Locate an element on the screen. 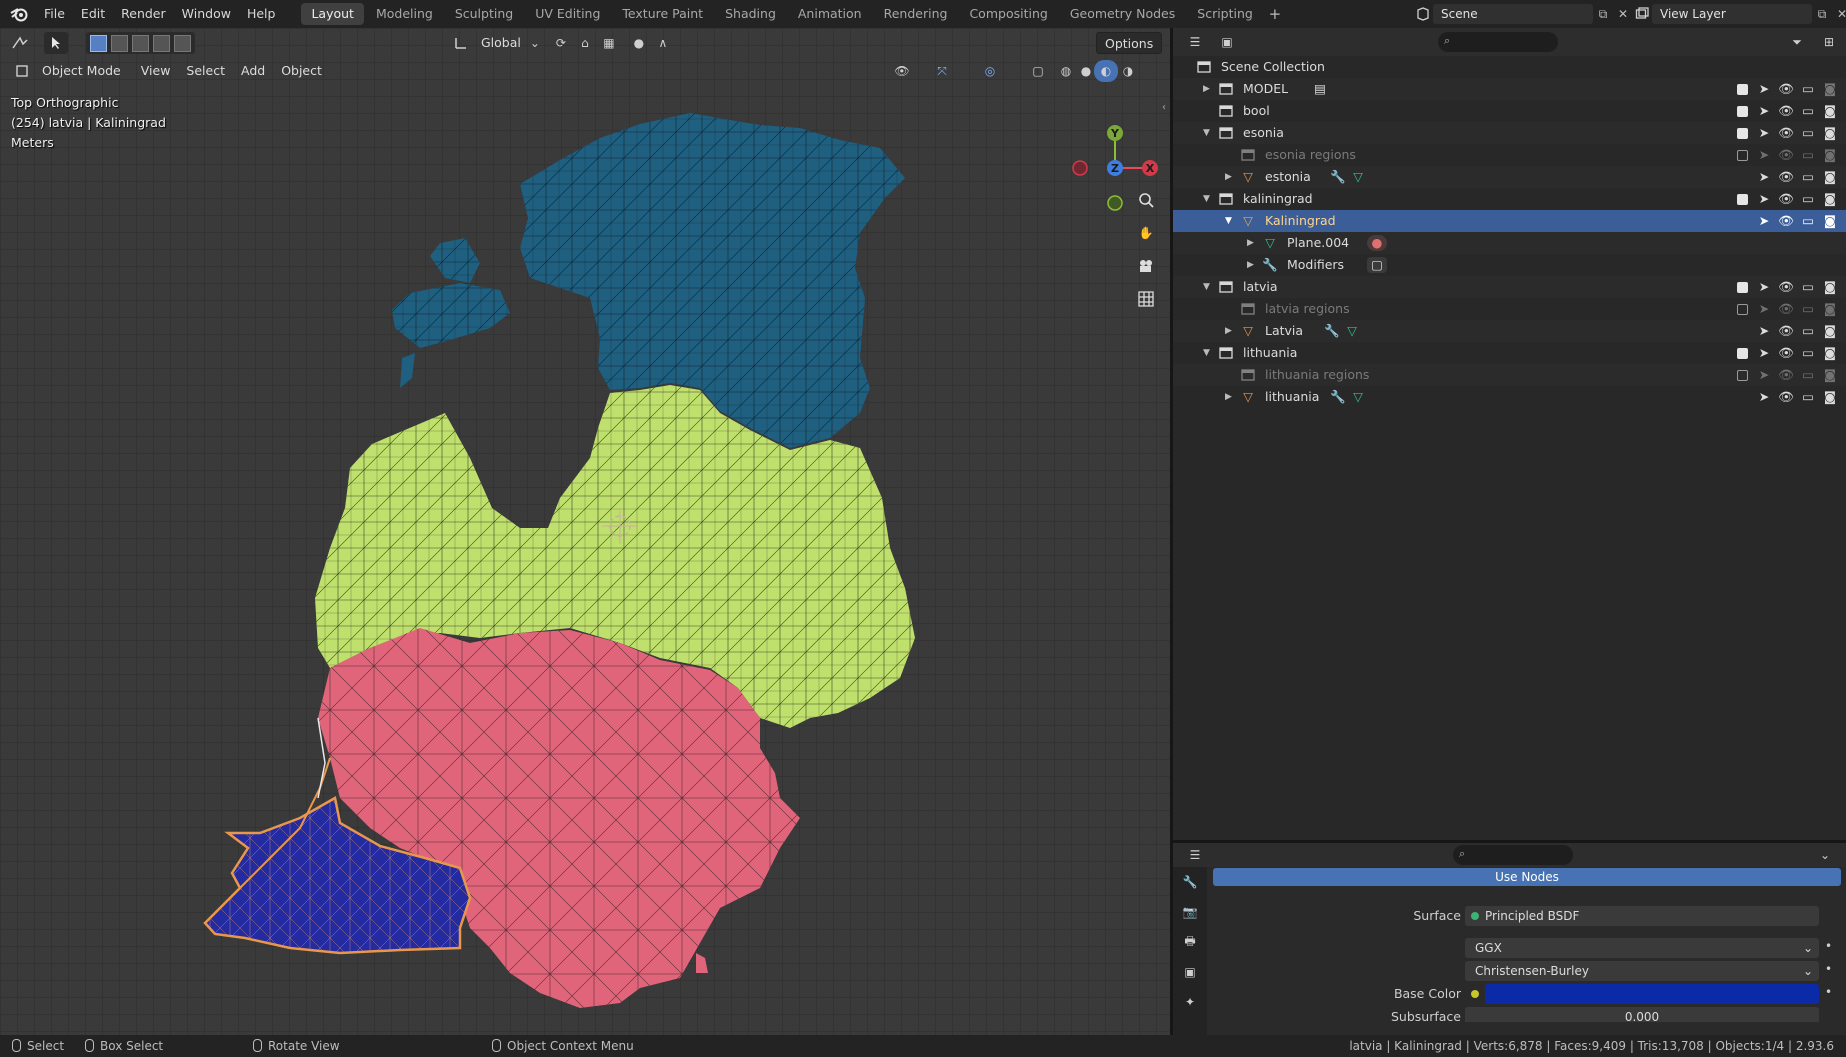  tree-row-lithuania-regions: lithuania regions ➤ 👁 ▭ ◙ is located at coordinates (1509, 375).